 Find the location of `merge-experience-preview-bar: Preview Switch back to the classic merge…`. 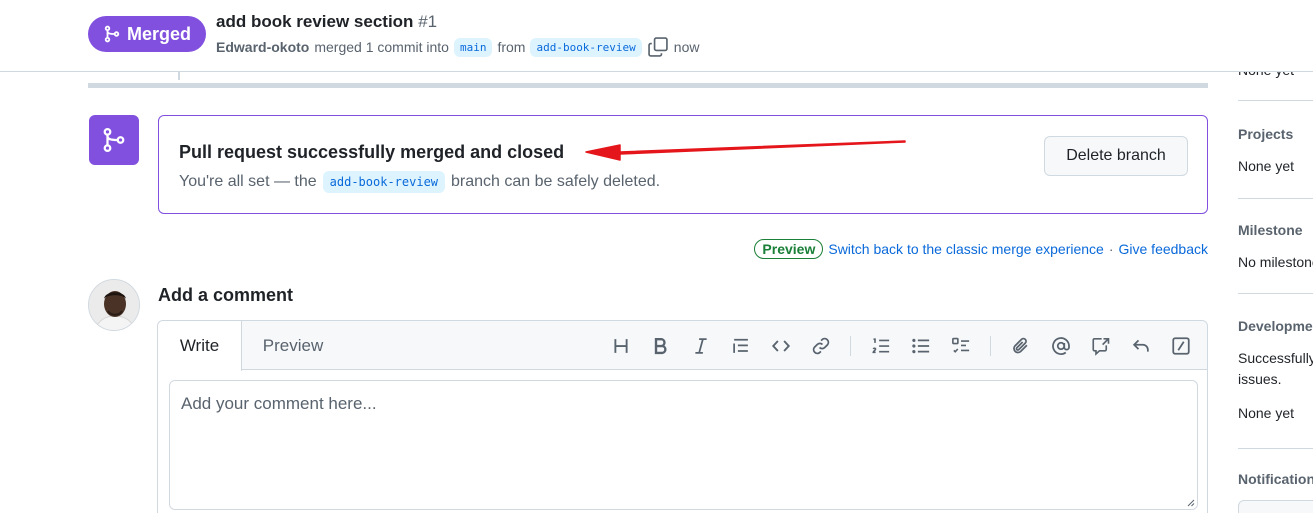

merge-experience-preview-bar: Preview Switch back to the classic merge… is located at coordinates (981, 249).